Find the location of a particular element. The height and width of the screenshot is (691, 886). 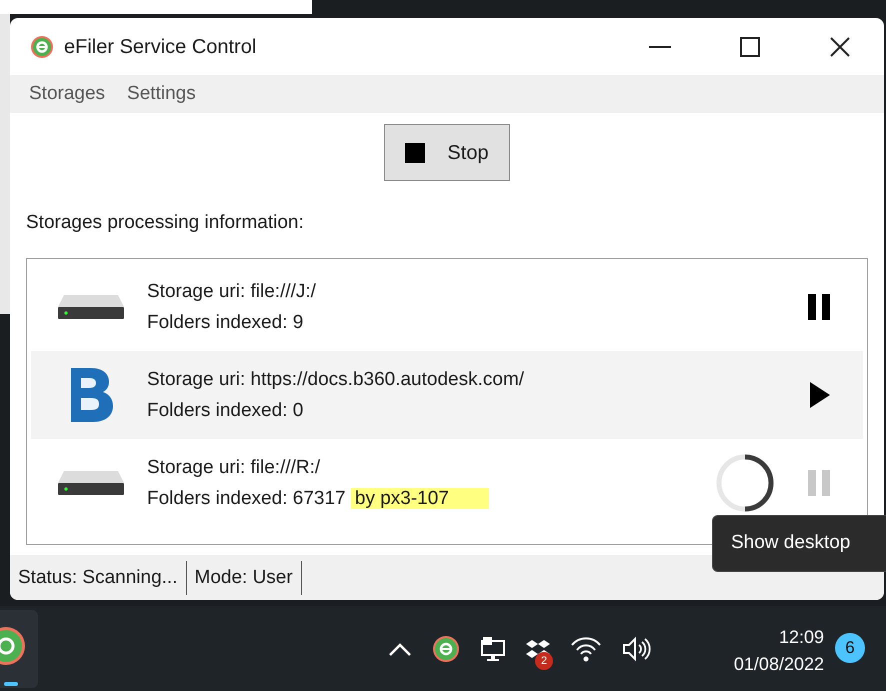

tooltip: Show desktop is located at coordinates (799, 543).